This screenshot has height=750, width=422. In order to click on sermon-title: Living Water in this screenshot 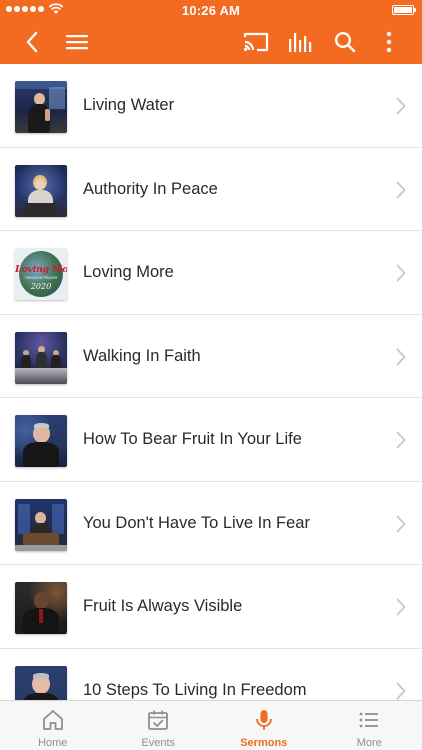, I will do `click(129, 105)`.